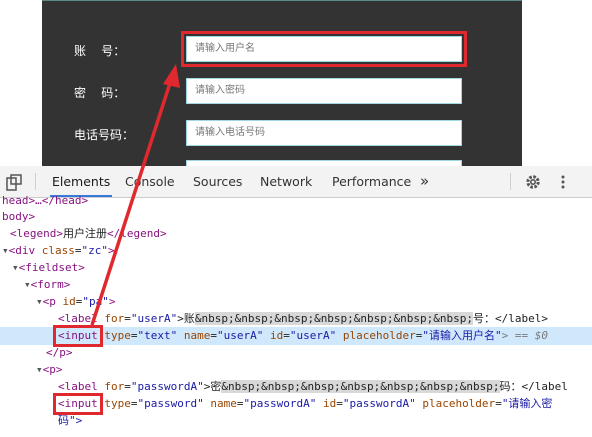 Image resolution: width=592 pixels, height=437 pixels. What do you see at coordinates (371, 181) in the screenshot?
I see `tab-performance: Performance` at bounding box center [371, 181].